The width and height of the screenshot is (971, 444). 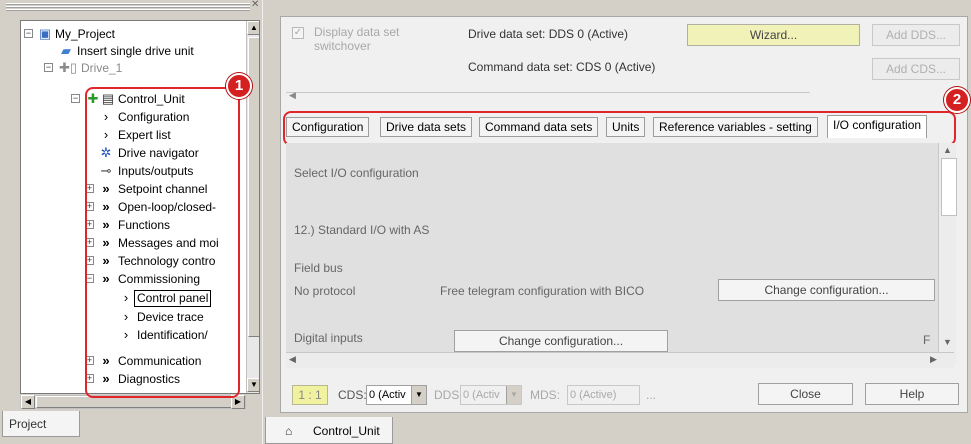 I want to click on field-bus-label: Field bus, so click(x=318, y=268).